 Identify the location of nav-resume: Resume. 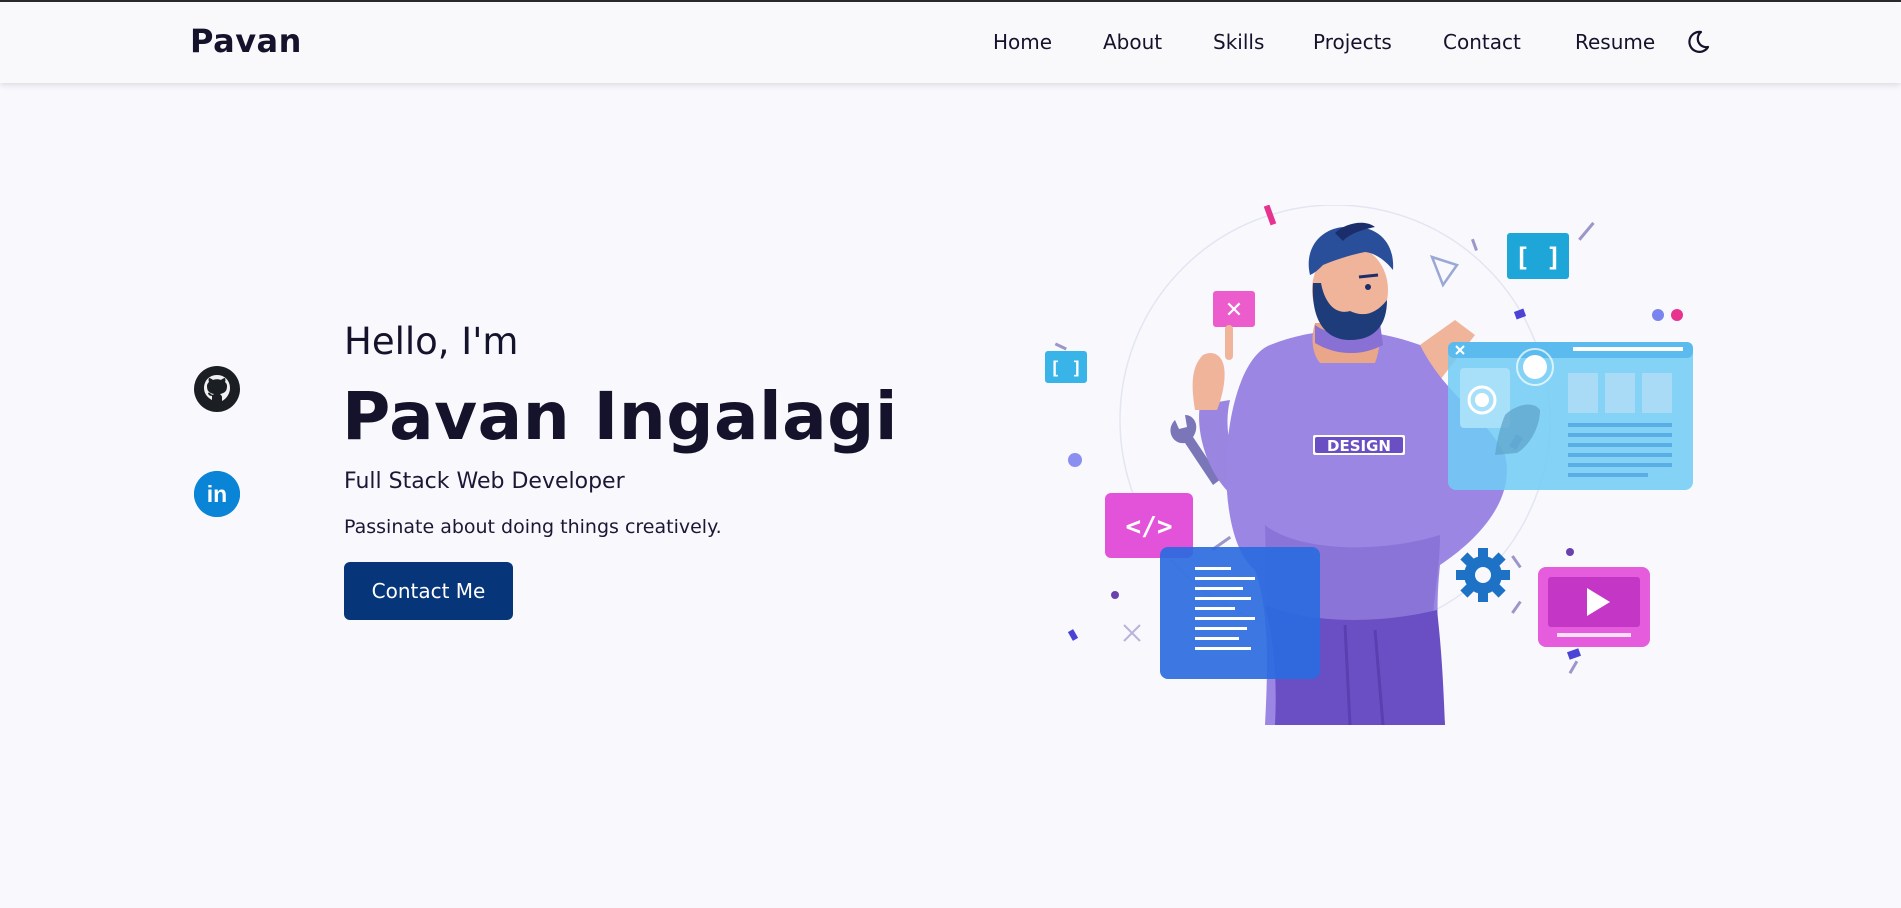
(1615, 42).